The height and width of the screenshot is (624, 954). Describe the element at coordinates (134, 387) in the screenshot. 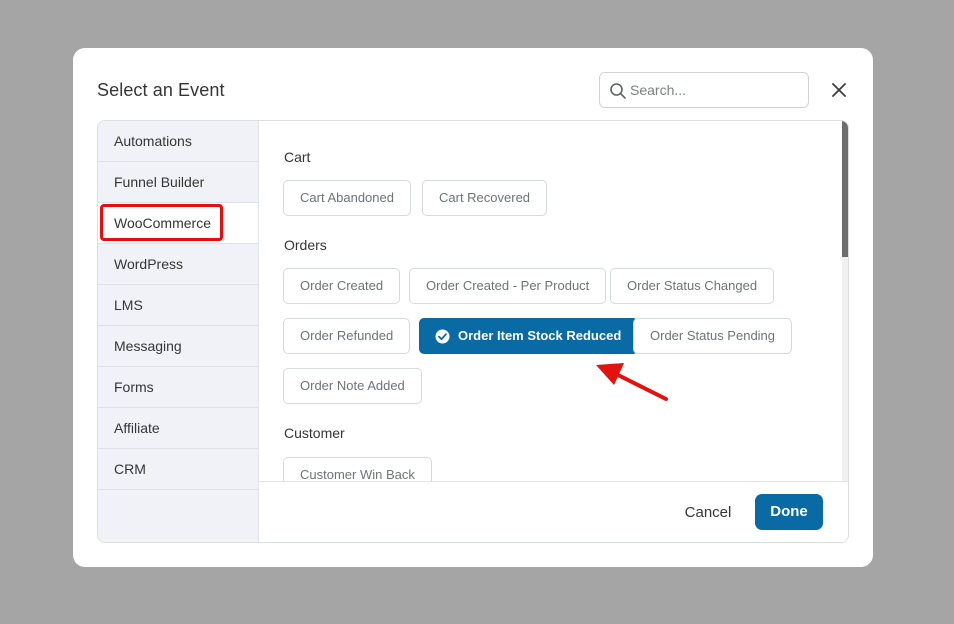

I see `sidebar-item-label: Forms` at that location.